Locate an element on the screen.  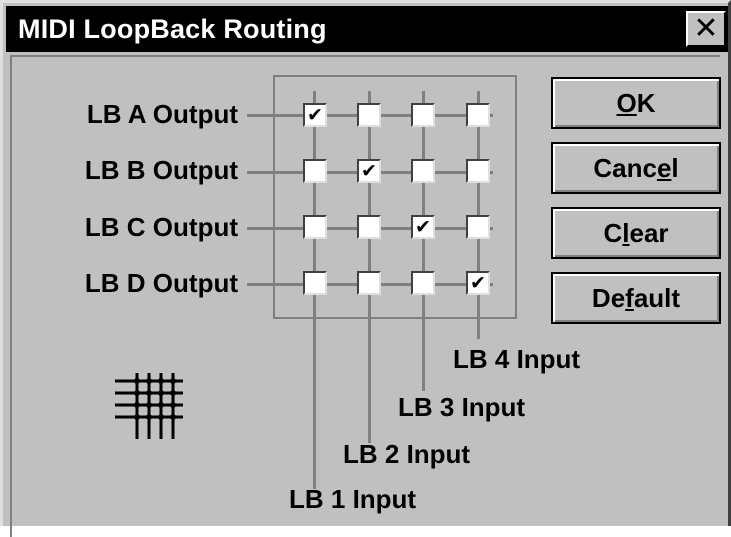
close-icon: ✕ is located at coordinates (706, 28).